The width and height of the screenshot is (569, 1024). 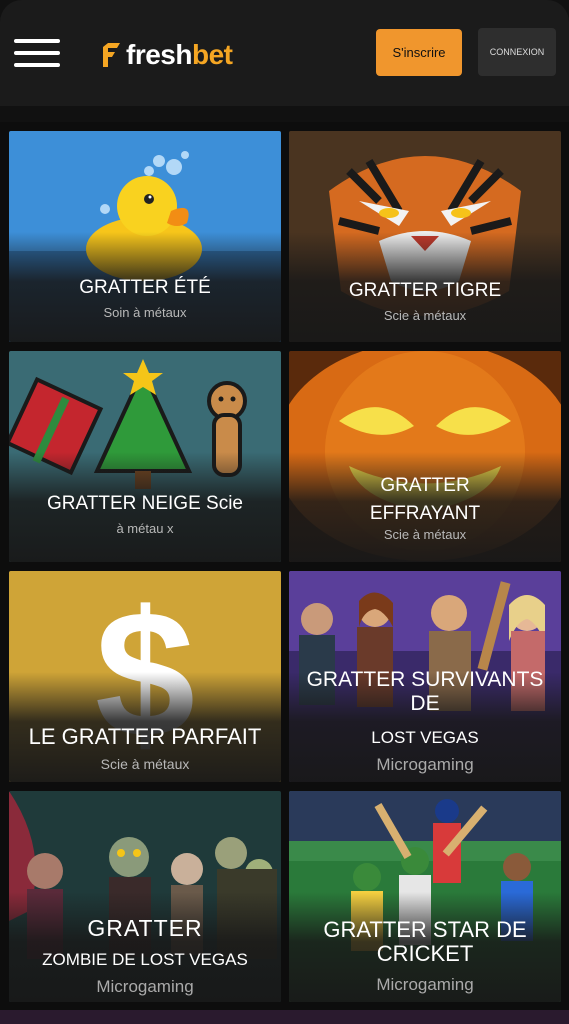 I want to click on logo-mark-icon, so click(x=111, y=55).